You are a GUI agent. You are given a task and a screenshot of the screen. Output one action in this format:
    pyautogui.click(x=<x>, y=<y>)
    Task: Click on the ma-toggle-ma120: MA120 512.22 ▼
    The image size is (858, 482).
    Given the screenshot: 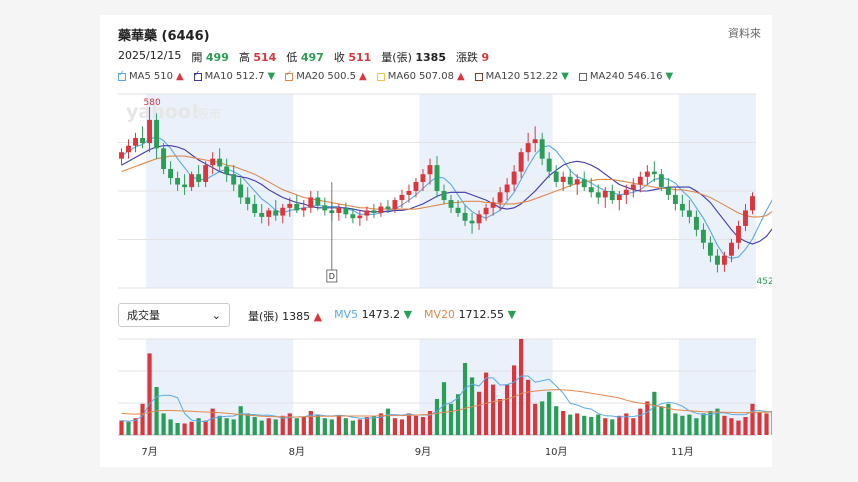 What is the action you would take?
    pyautogui.click(x=521, y=76)
    